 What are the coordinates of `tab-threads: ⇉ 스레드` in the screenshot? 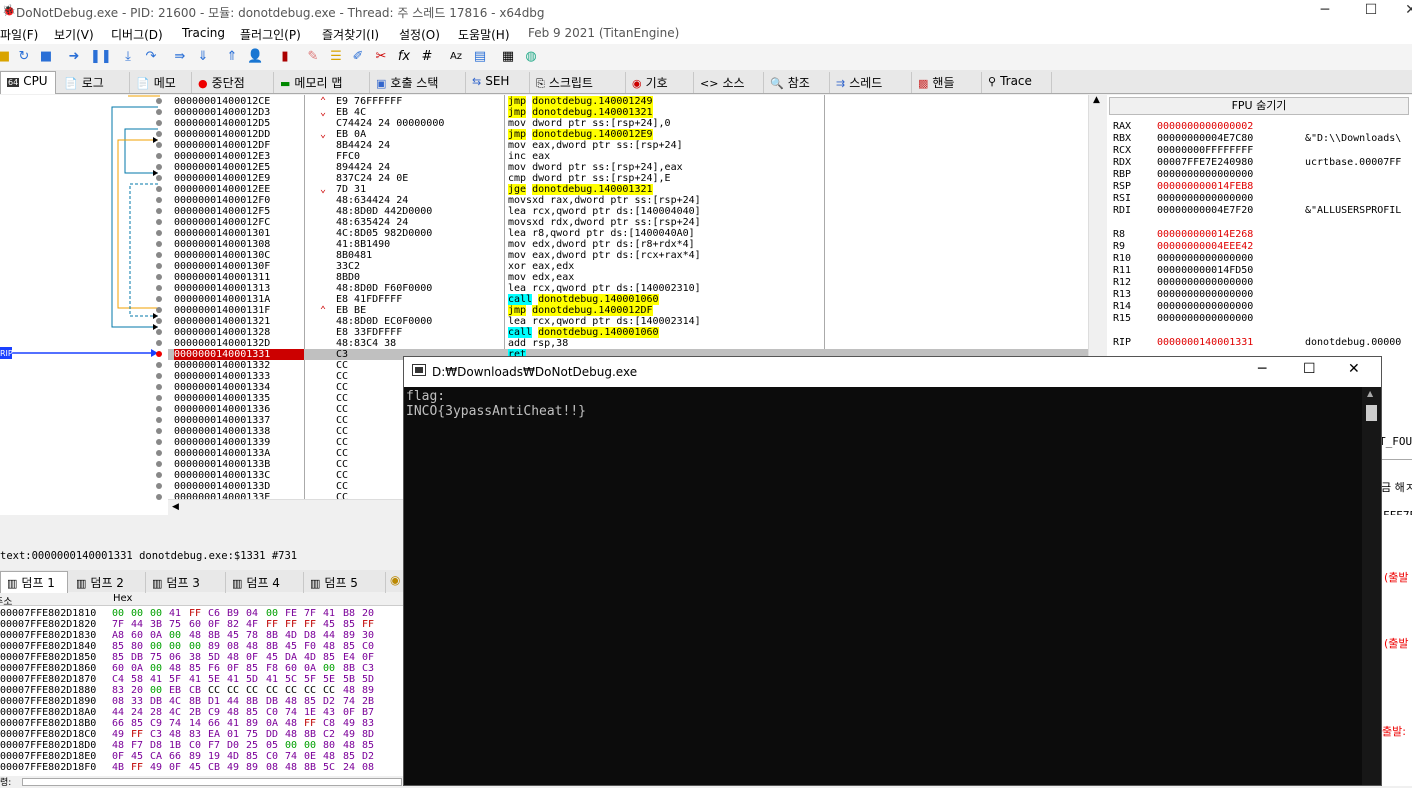 It's located at (871, 82).